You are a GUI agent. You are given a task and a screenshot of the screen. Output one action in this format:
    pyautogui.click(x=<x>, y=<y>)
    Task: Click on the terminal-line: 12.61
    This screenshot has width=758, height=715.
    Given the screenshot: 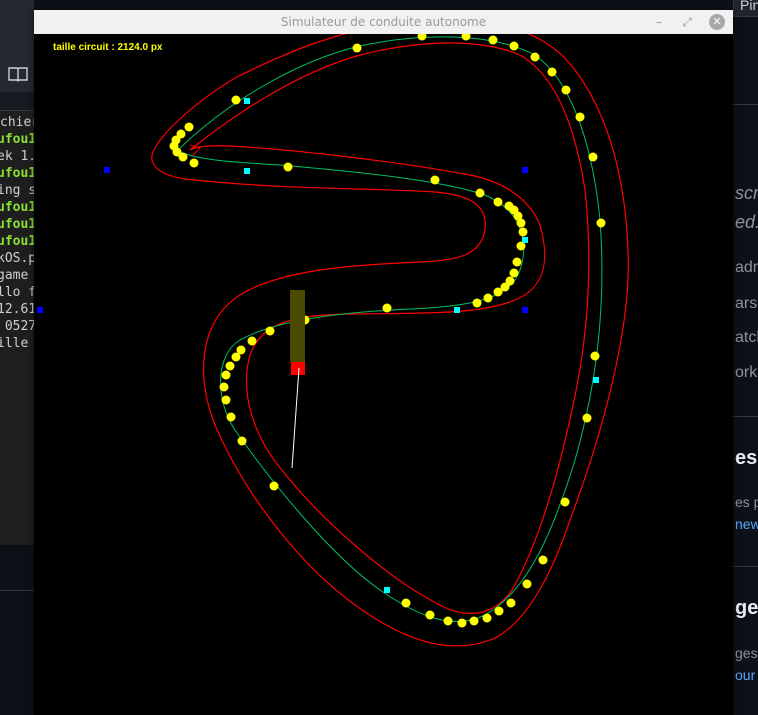 What is the action you would take?
    pyautogui.click(x=17, y=309)
    